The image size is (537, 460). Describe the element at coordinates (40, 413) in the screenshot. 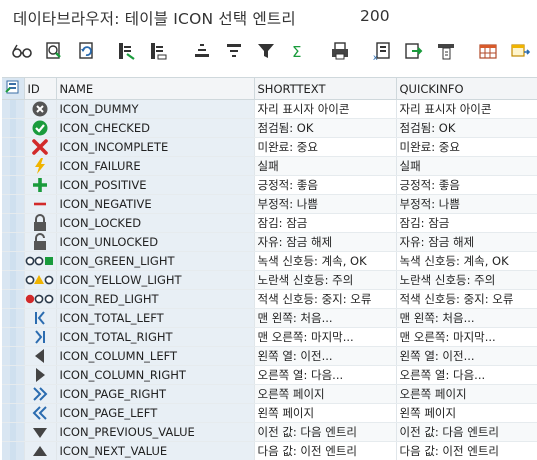

I see `page-left-icon` at that location.